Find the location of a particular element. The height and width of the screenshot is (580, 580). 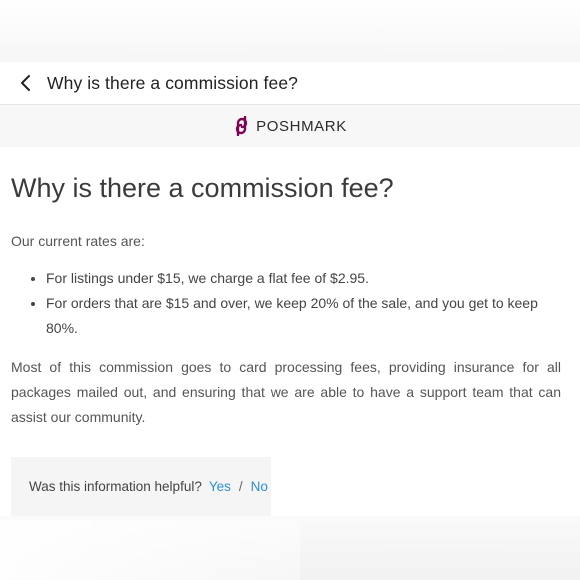

feedback-box: Was this information helpful? Yes / No is located at coordinates (141, 486).